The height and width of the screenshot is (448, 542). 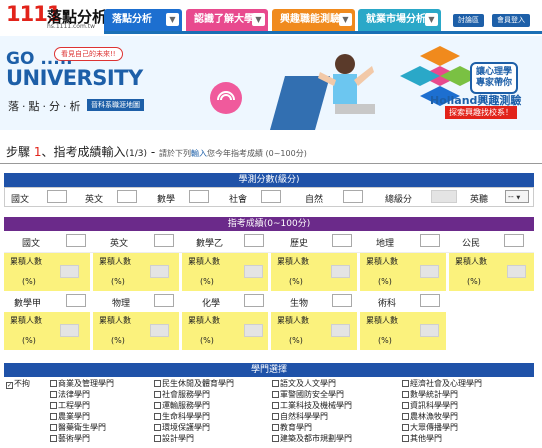 I want to click on ast-label: 國文, so click(x=31, y=244).